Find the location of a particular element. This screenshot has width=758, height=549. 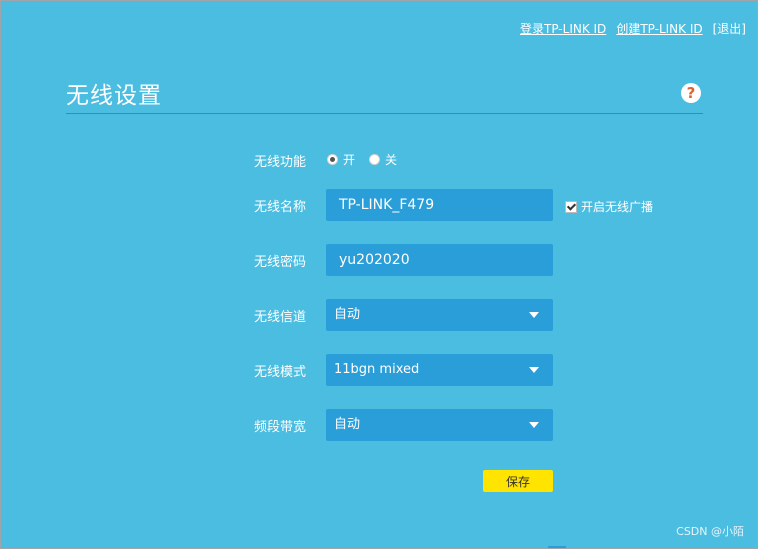

top-links: 登录TP-LINK ID 创建TP-LINK ID [退出] is located at coordinates (633, 28).